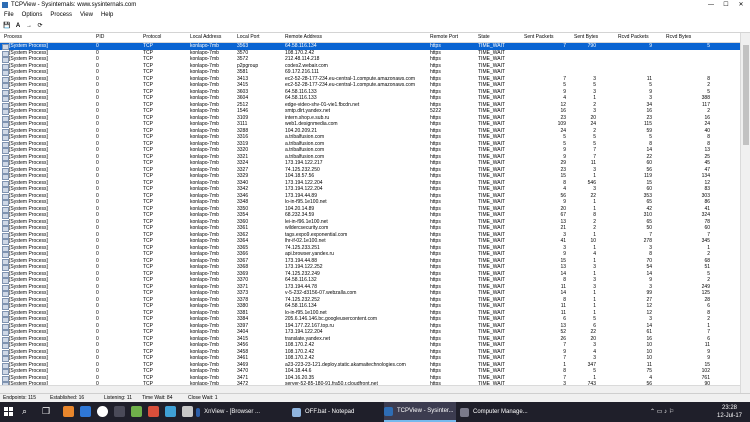  What do you see at coordinates (68, 411) in the screenshot?
I see `file-explorer-icon` at bounding box center [68, 411].